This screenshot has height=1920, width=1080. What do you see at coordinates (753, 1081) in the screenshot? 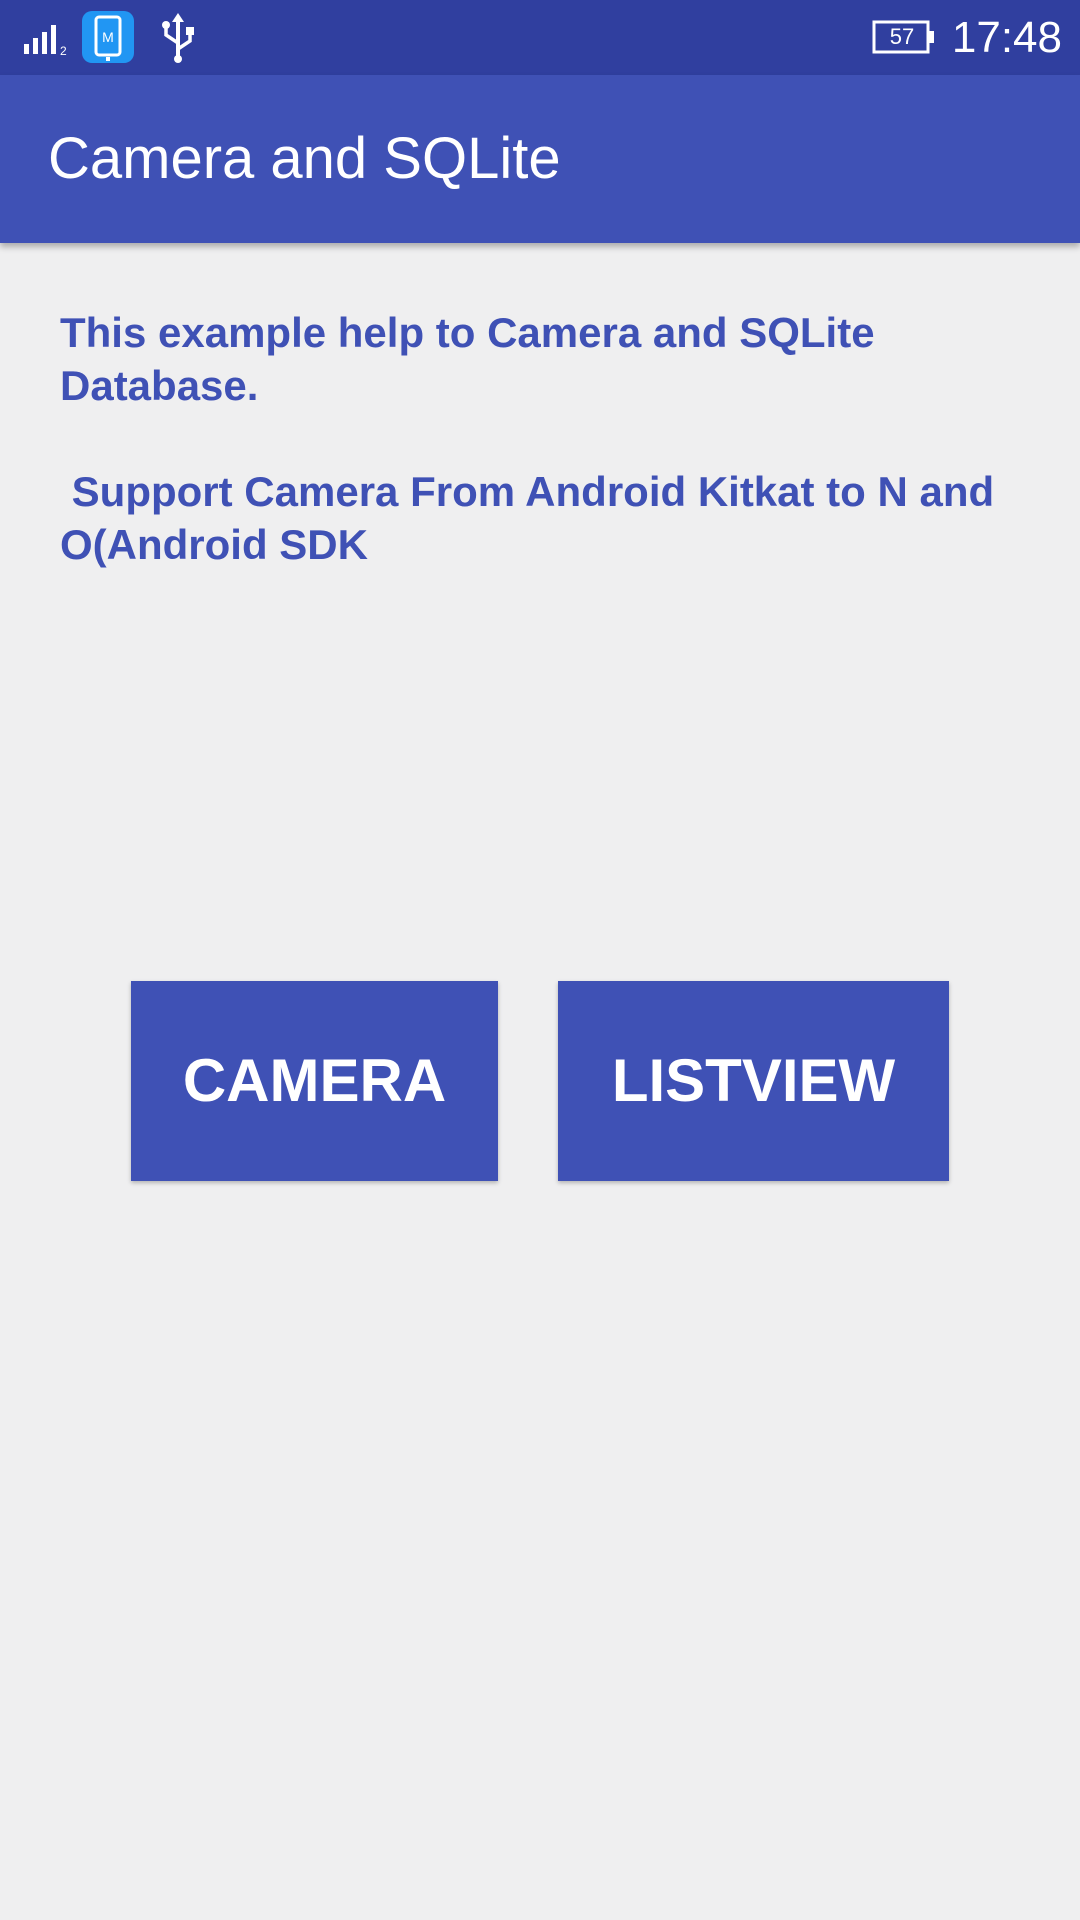
I see `listview-button: LISTVIEW` at bounding box center [753, 1081].